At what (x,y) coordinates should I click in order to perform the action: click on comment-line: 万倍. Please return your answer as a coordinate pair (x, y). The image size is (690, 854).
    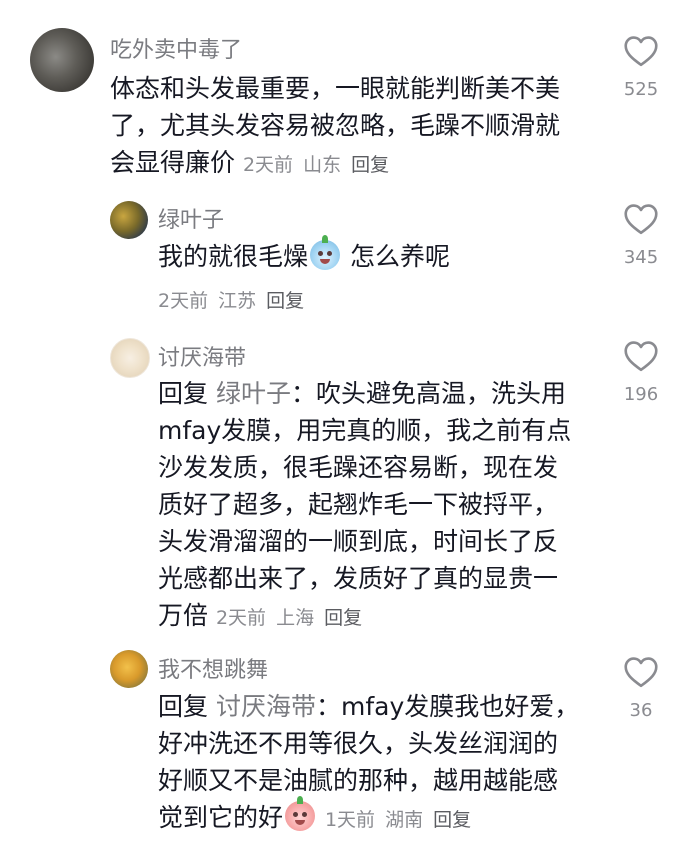
    Looking at the image, I should click on (183, 615).